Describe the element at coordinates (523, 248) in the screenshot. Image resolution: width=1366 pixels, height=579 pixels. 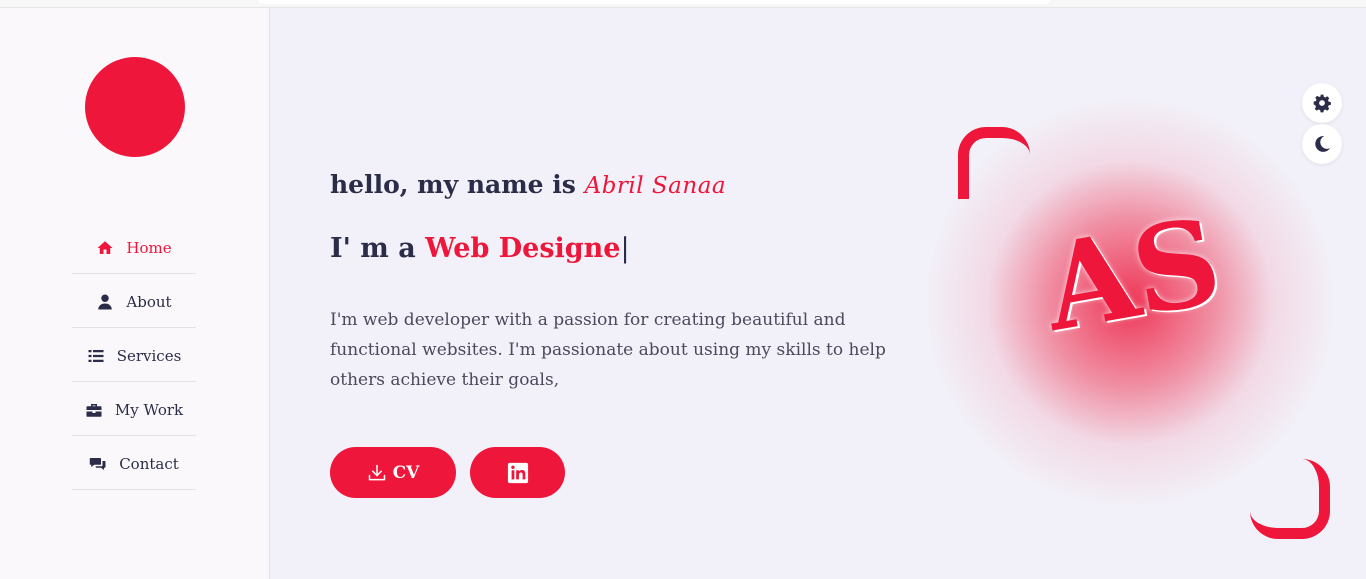
I see `role-typed: Web Designe` at that location.